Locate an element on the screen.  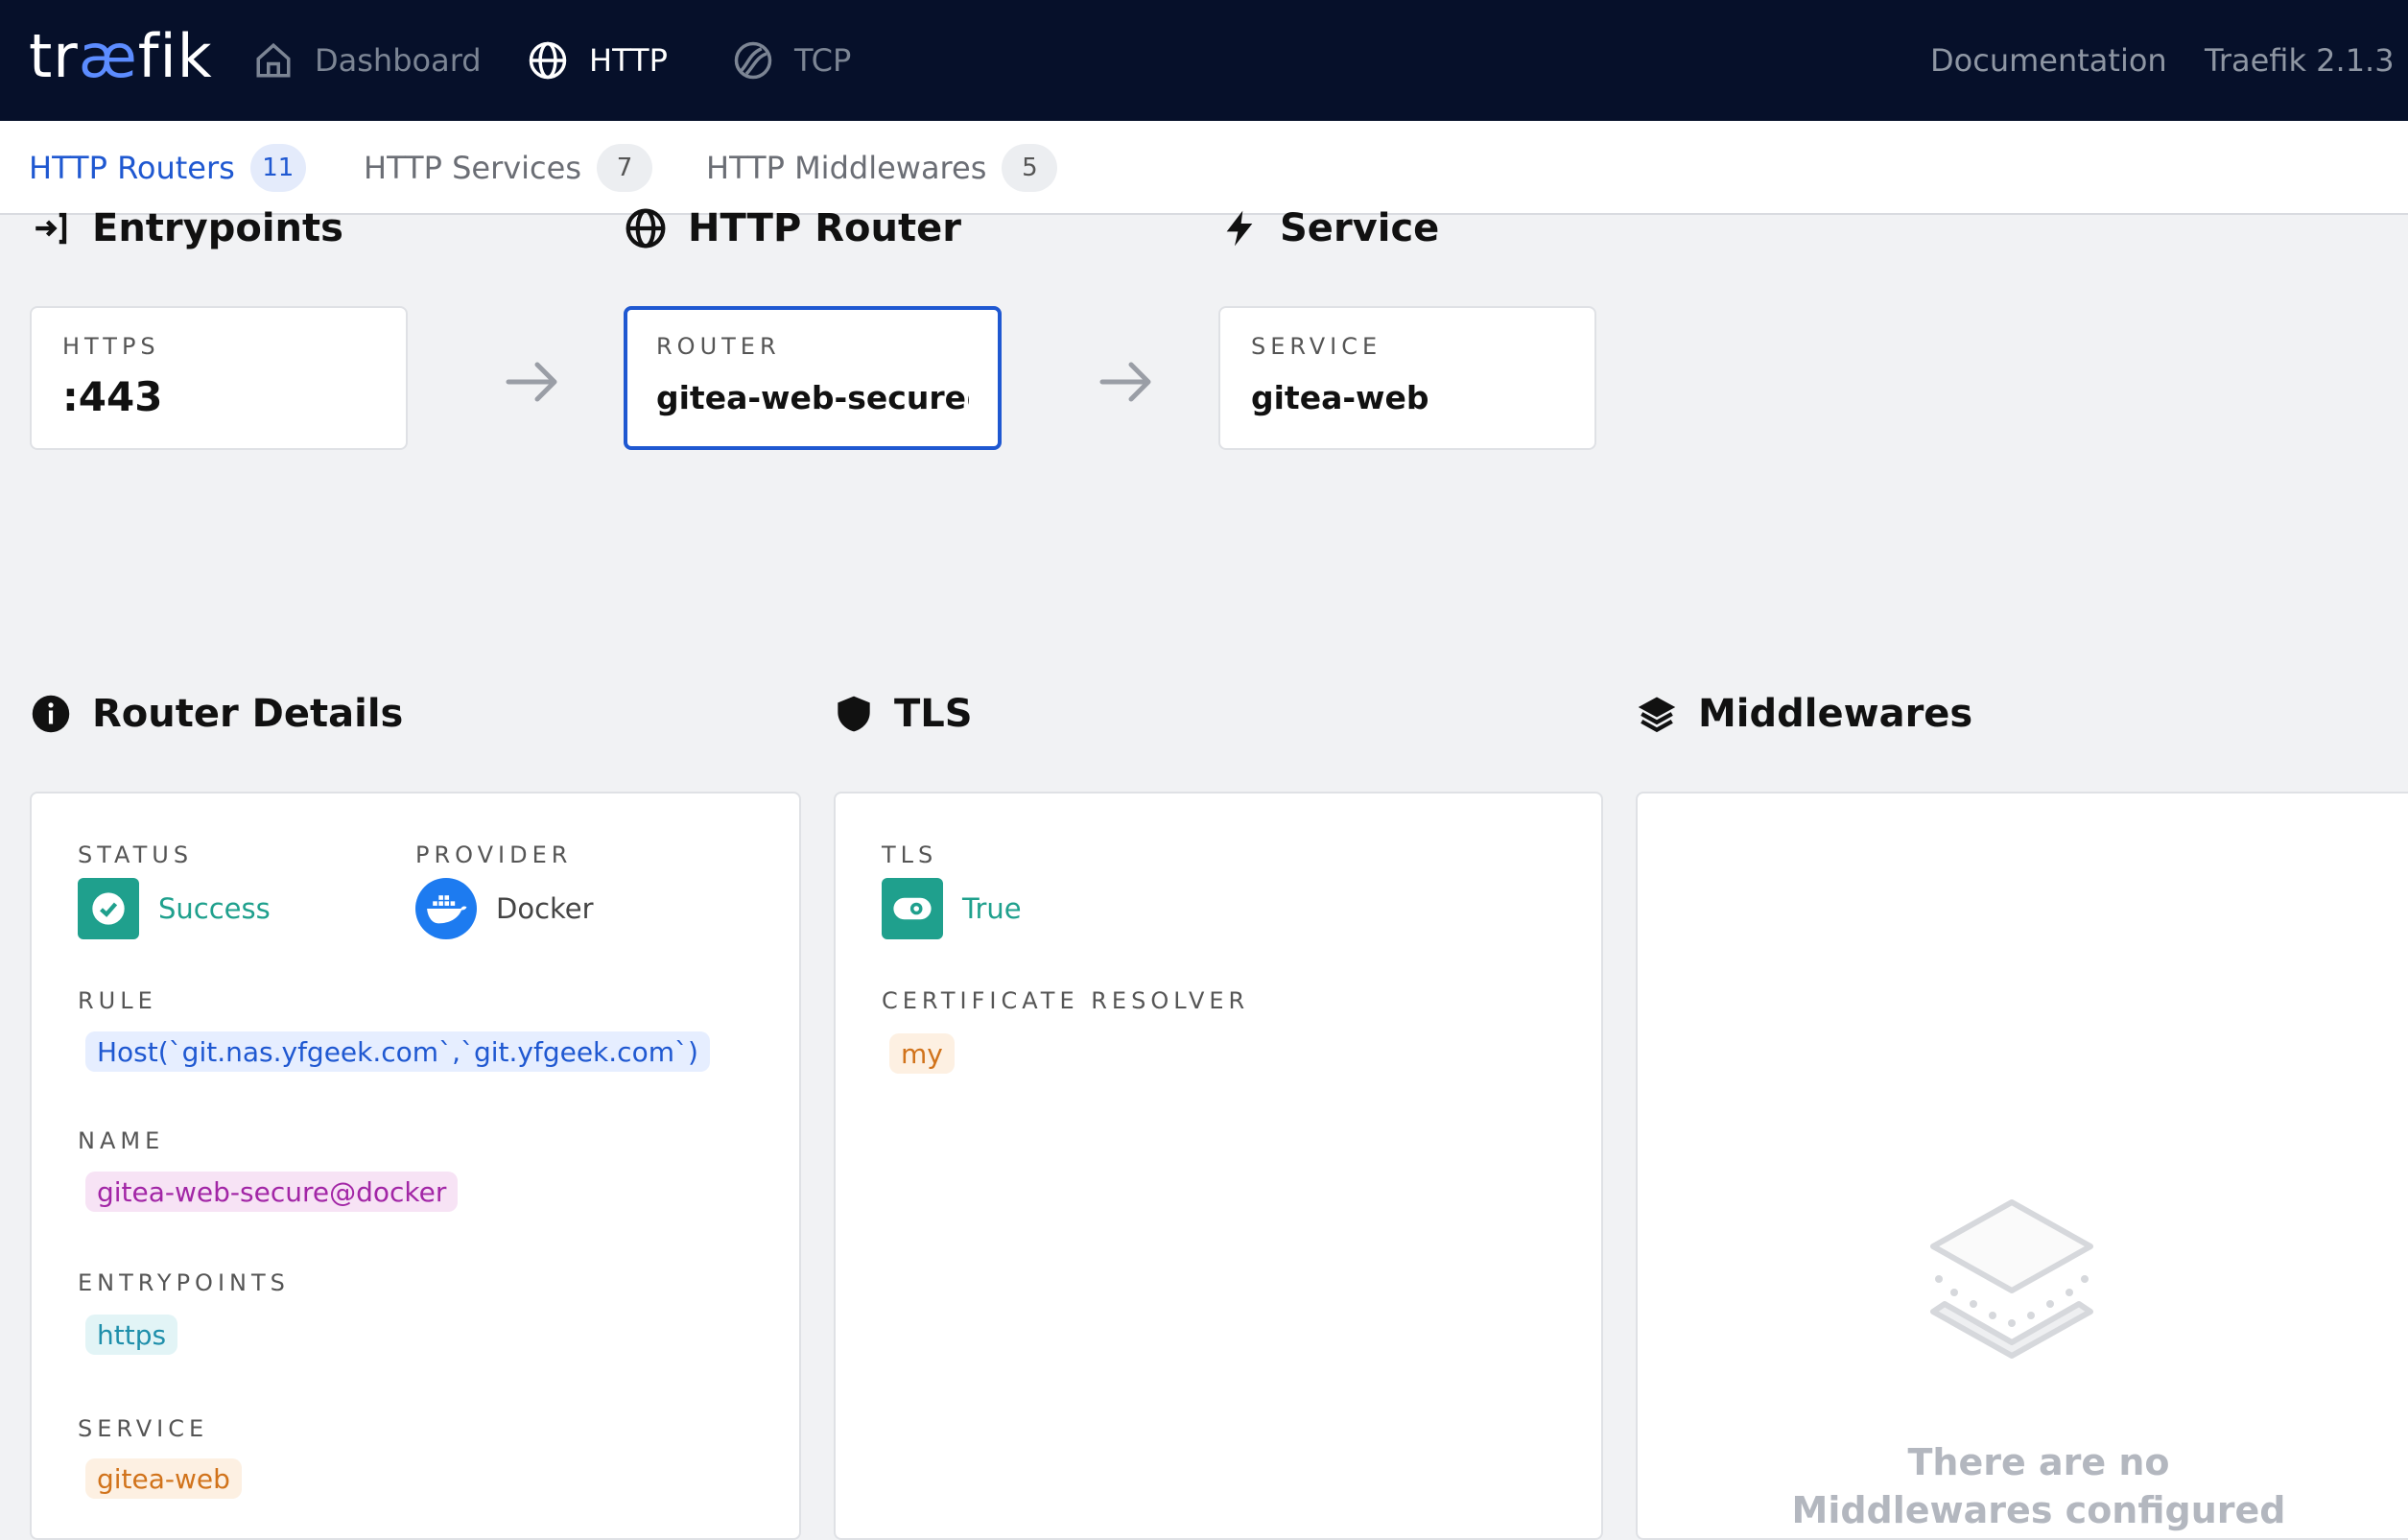
nav-dashboard: Dashboard is located at coordinates (367, 60).